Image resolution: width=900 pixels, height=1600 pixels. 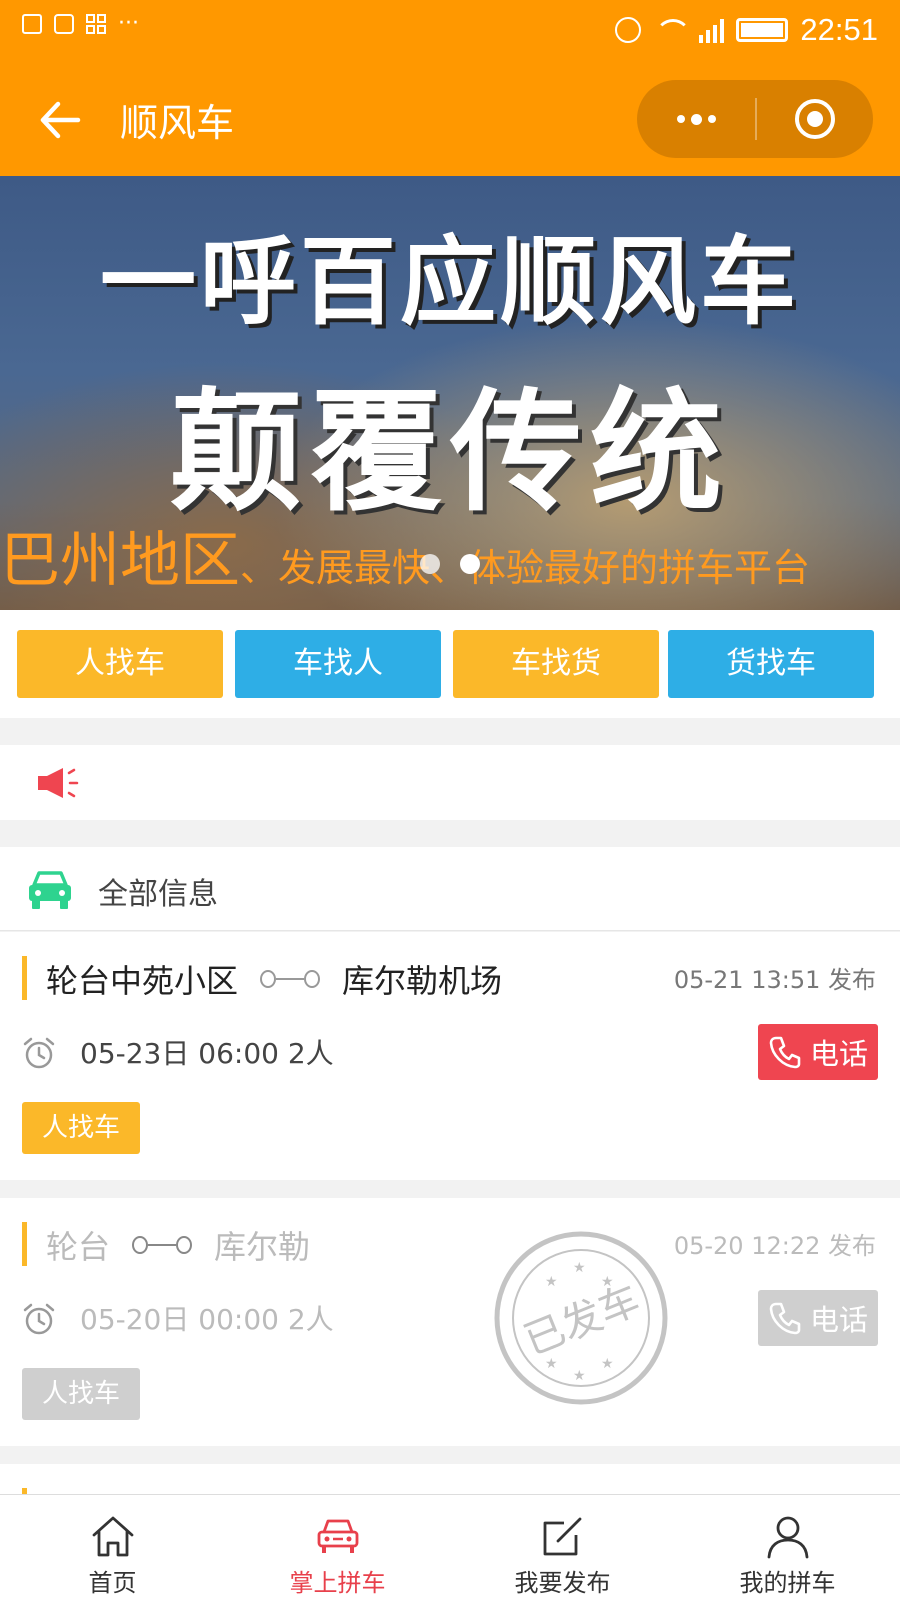 What do you see at coordinates (562, 1536) in the screenshot?
I see `edit-icon` at bounding box center [562, 1536].